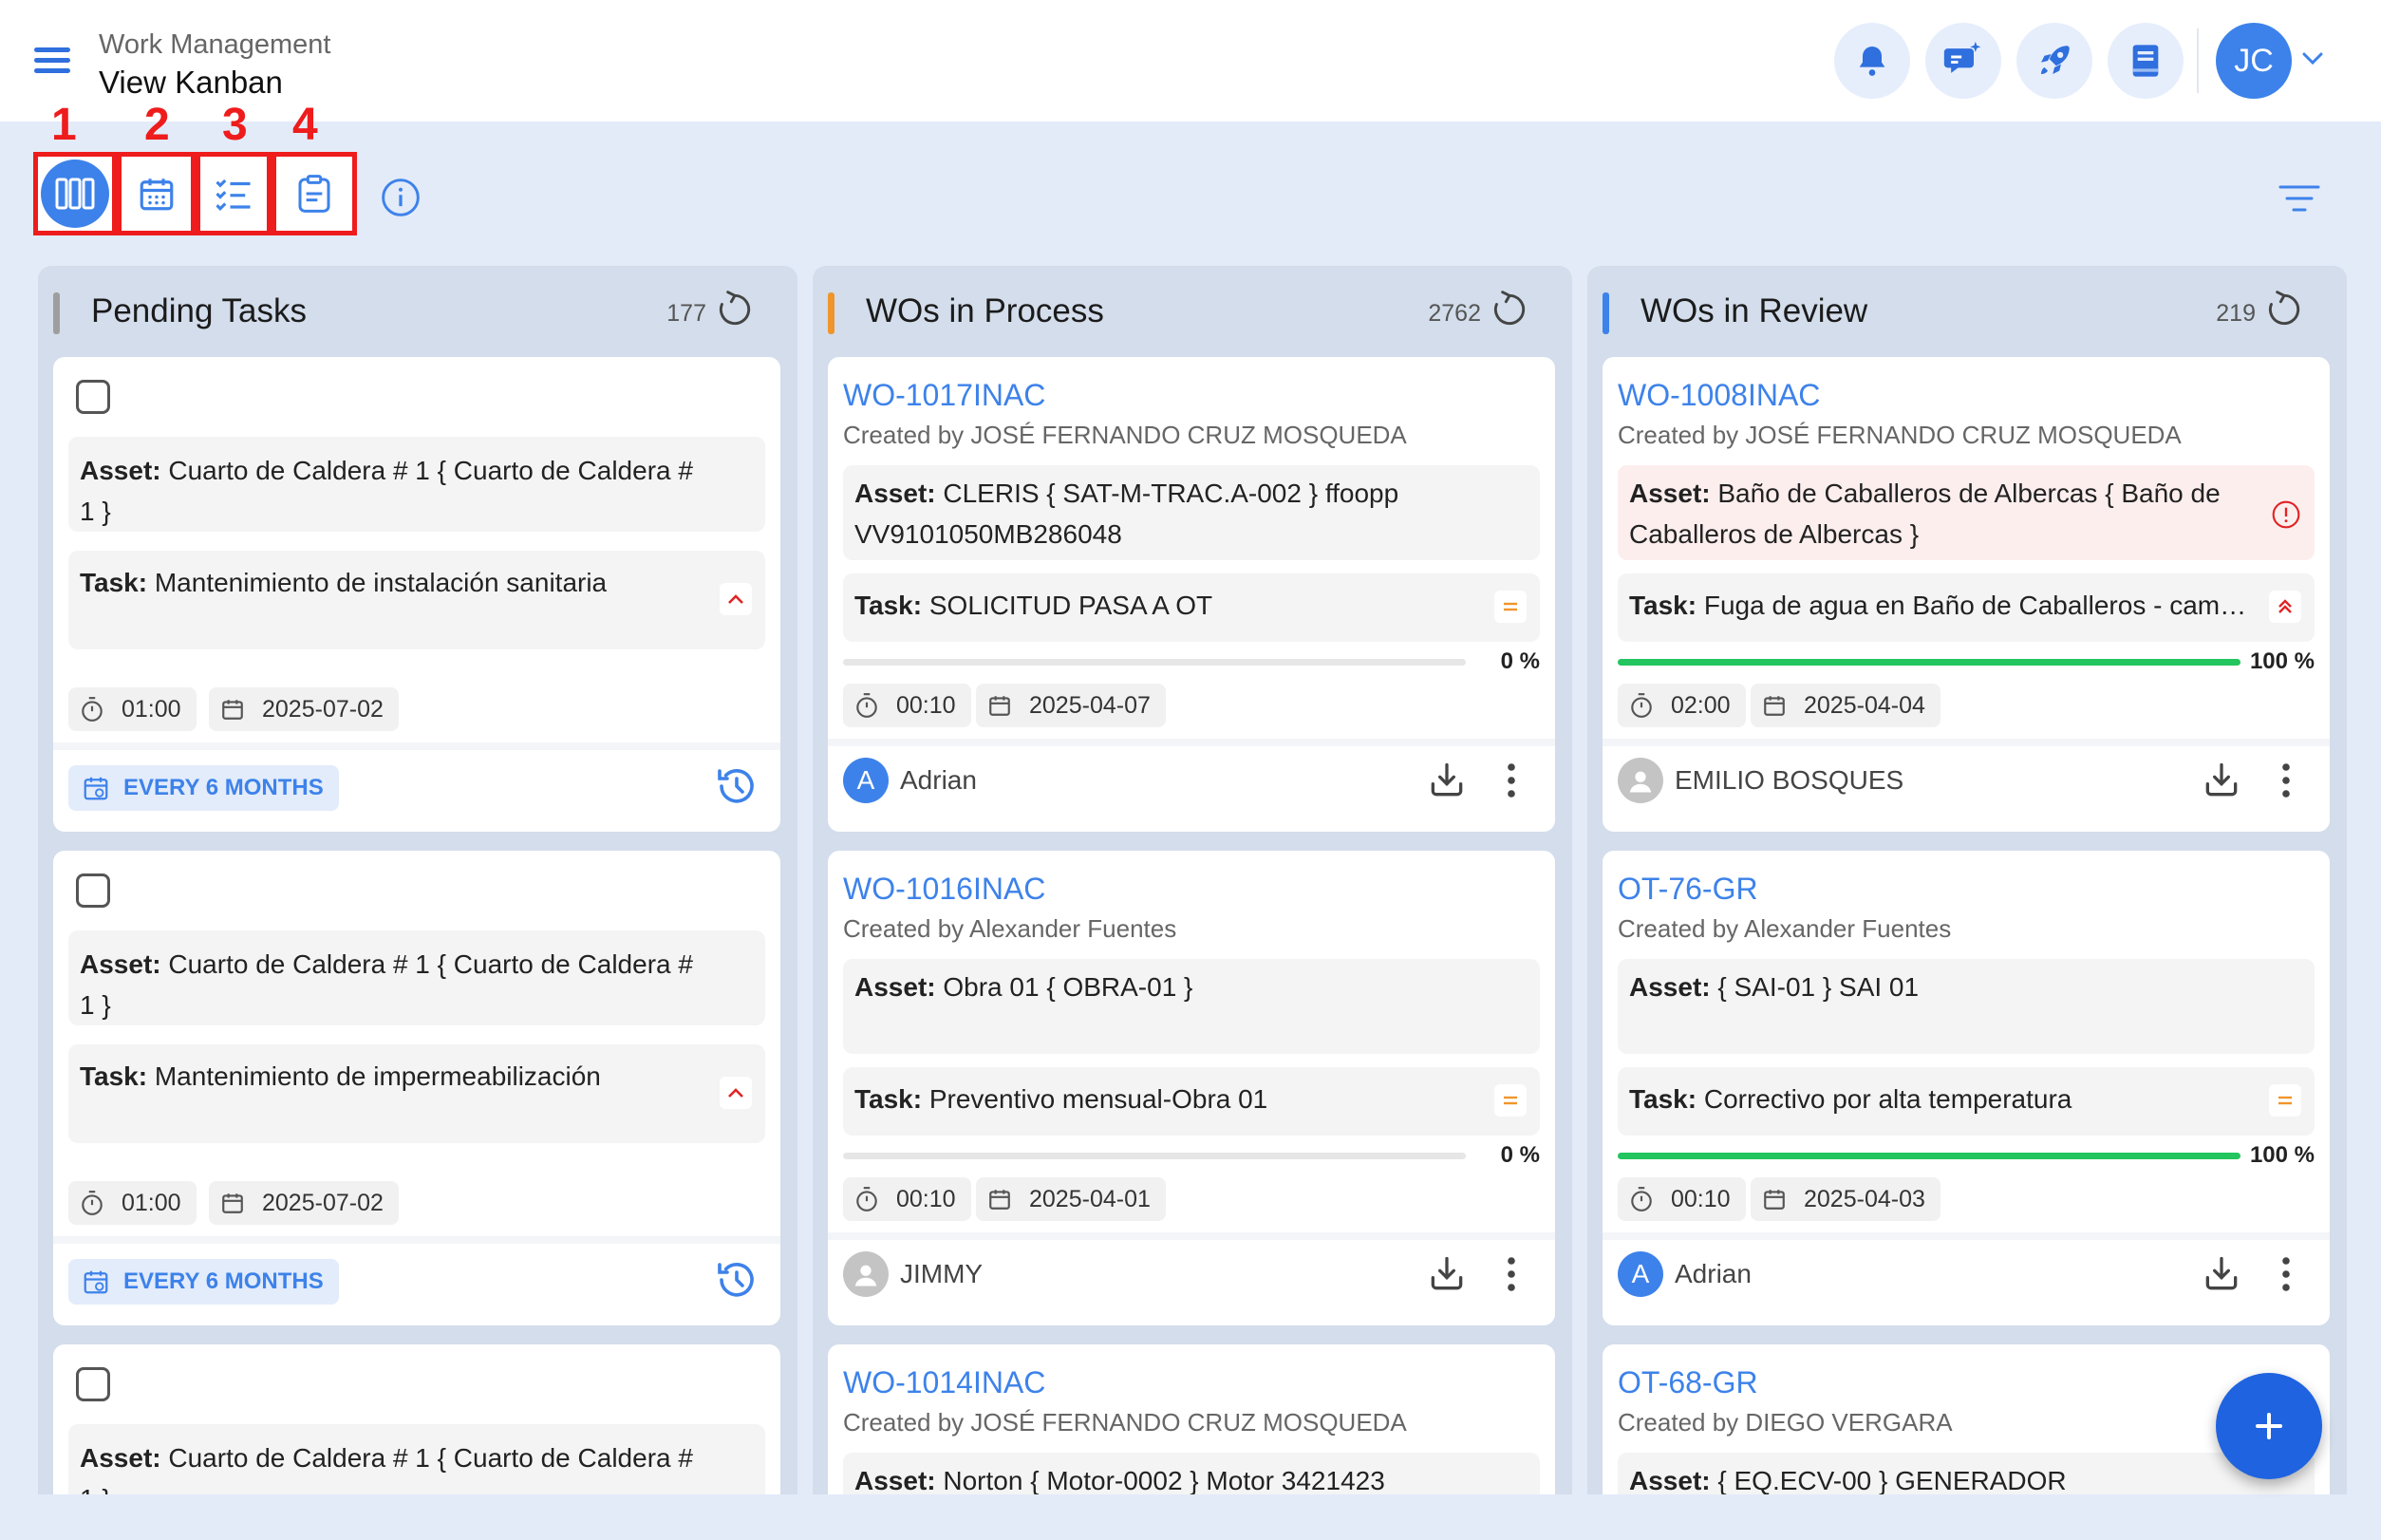 This screenshot has height=1540, width=2381. I want to click on calendar-view-button, so click(157, 193).